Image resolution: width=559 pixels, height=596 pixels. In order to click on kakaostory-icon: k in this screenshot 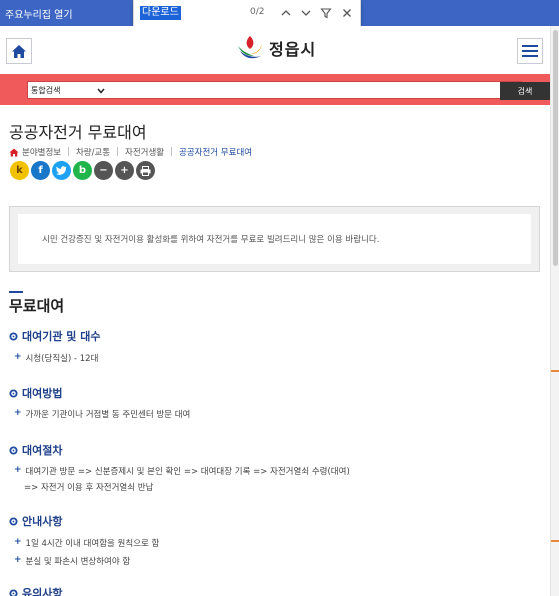, I will do `click(19, 170)`.